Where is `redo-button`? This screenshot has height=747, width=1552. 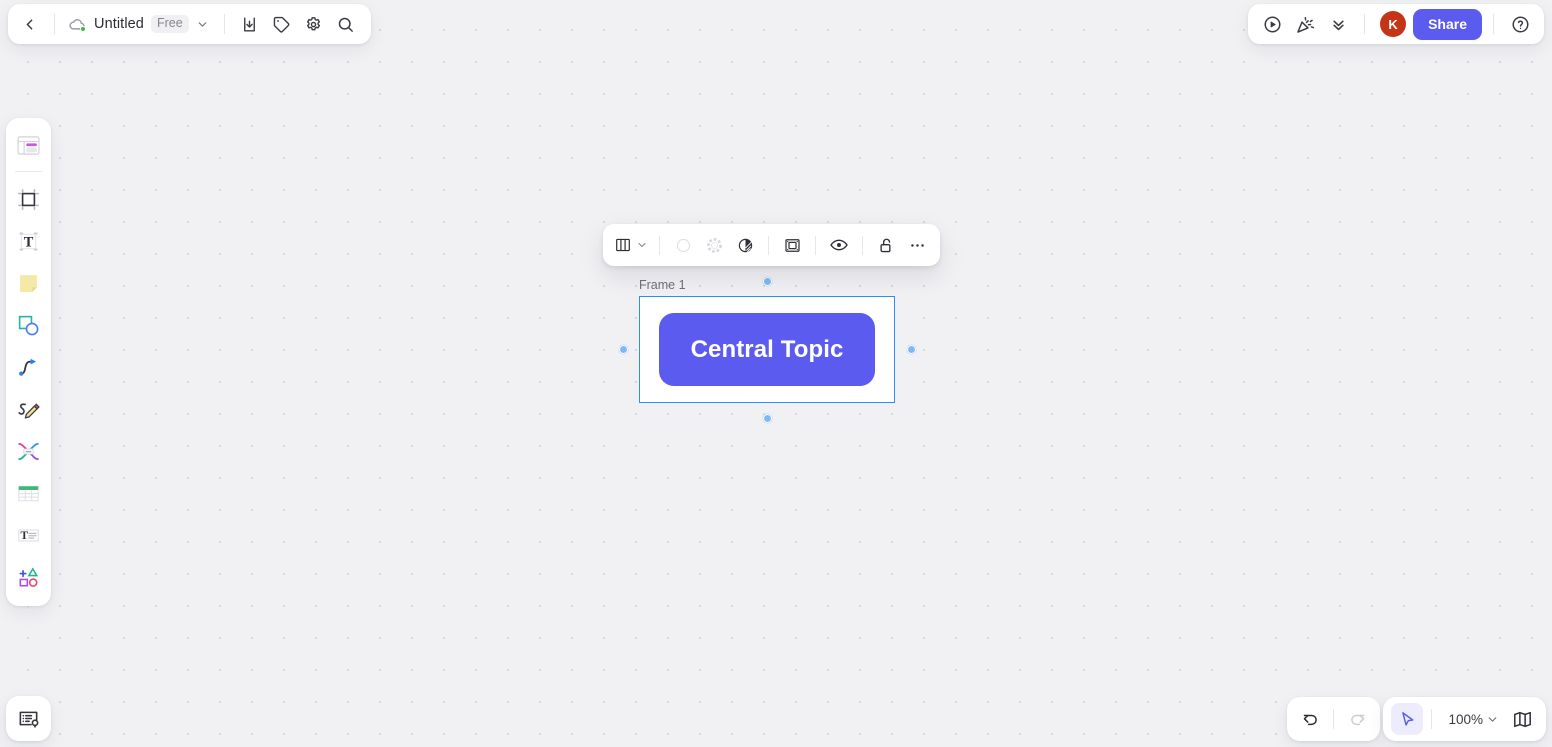
redo-button is located at coordinates (1357, 719).